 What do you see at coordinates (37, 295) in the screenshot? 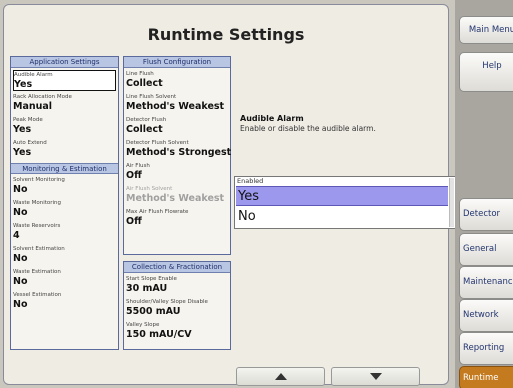
I see `field-label: Vessel Estimation` at bounding box center [37, 295].